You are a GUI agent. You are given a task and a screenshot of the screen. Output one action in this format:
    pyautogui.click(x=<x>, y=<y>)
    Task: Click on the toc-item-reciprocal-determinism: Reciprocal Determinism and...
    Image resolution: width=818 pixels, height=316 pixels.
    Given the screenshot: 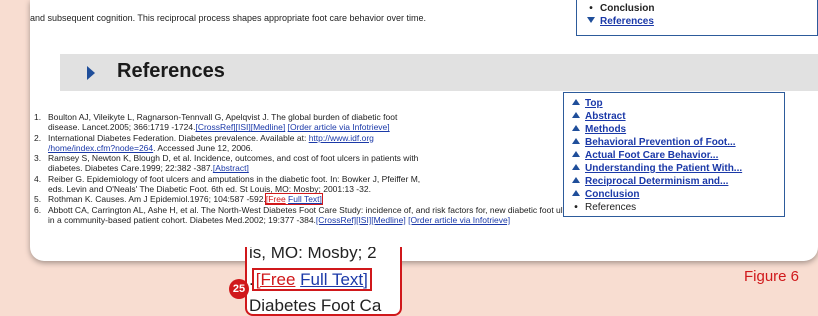 What is the action you would take?
    pyautogui.click(x=678, y=181)
    